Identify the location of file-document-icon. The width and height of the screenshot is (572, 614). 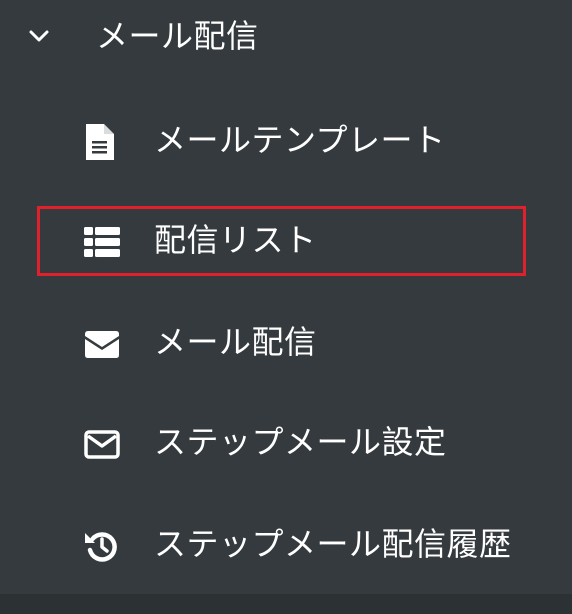
(102, 142).